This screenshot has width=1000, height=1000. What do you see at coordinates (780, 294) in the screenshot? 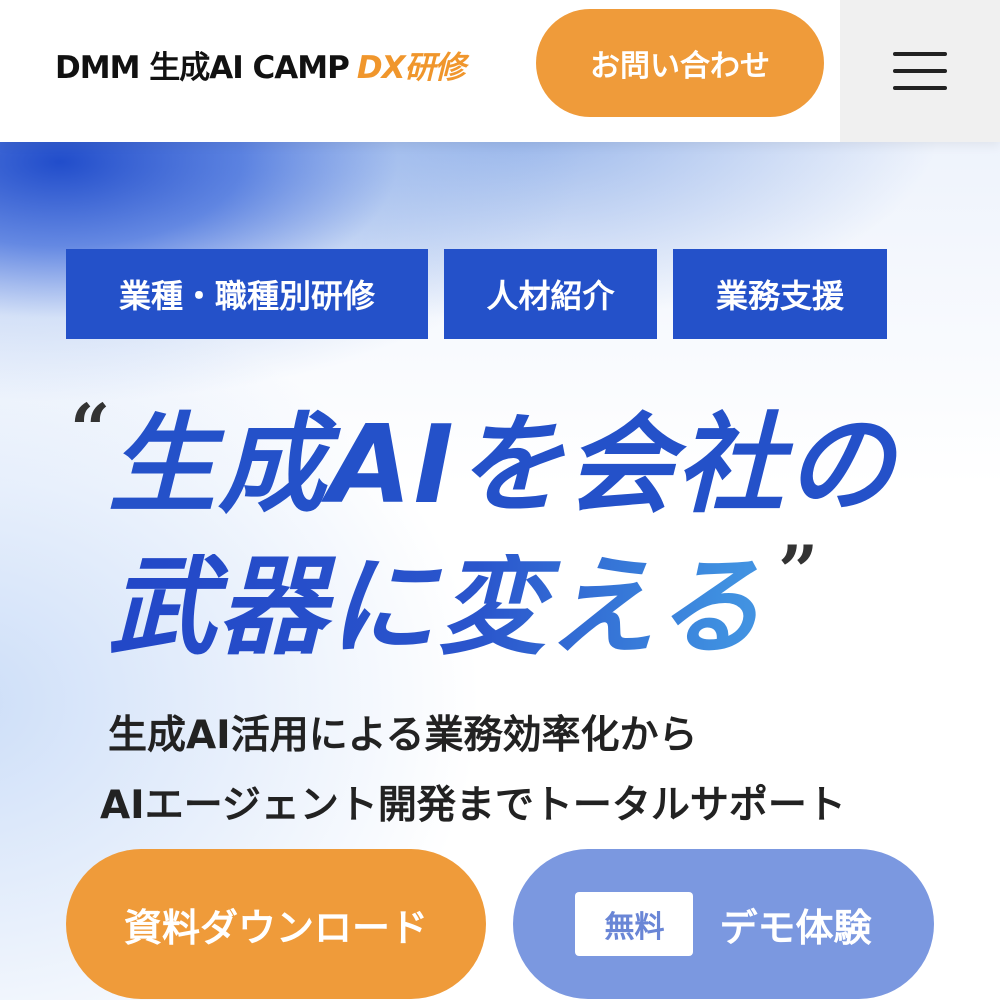
I see `tag-business-support: 業務支援` at bounding box center [780, 294].